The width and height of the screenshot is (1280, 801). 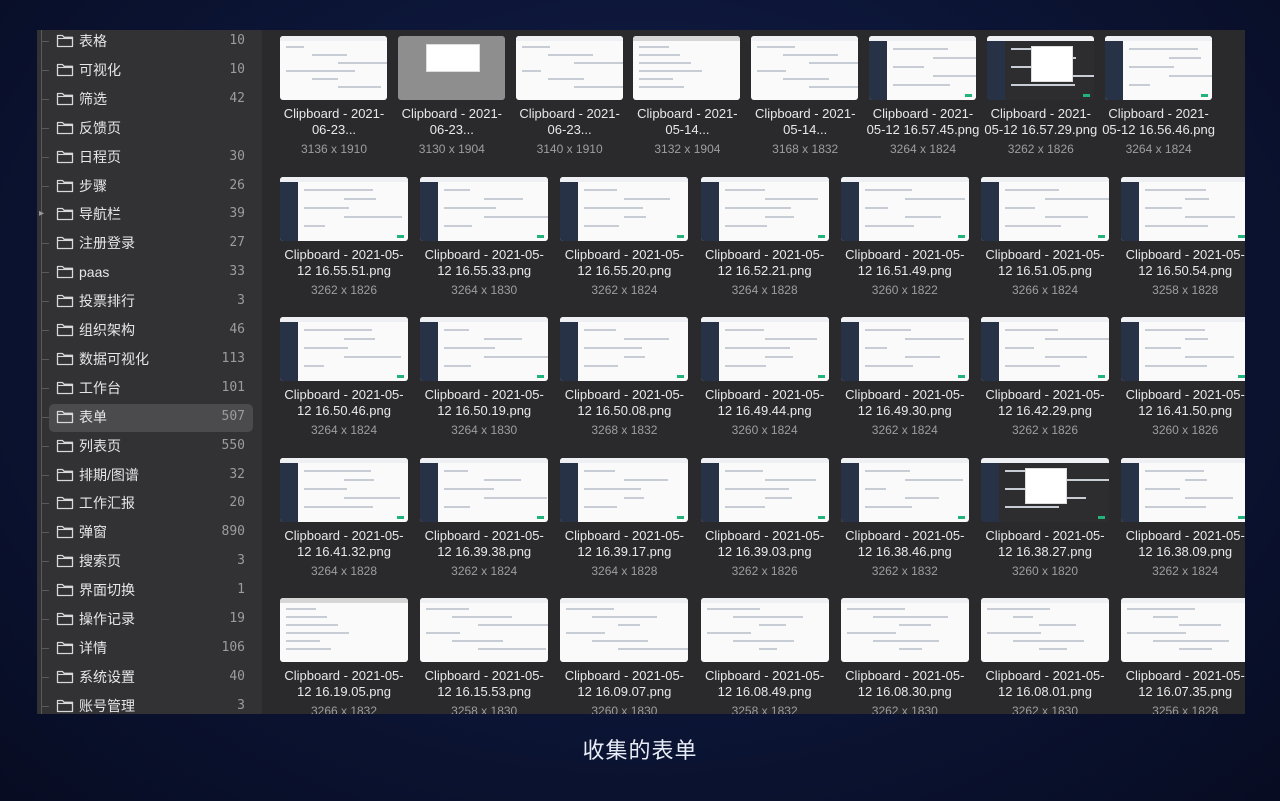 What do you see at coordinates (149, 591) in the screenshot?
I see `sidebar-folder-item: 界面切换 1` at bounding box center [149, 591].